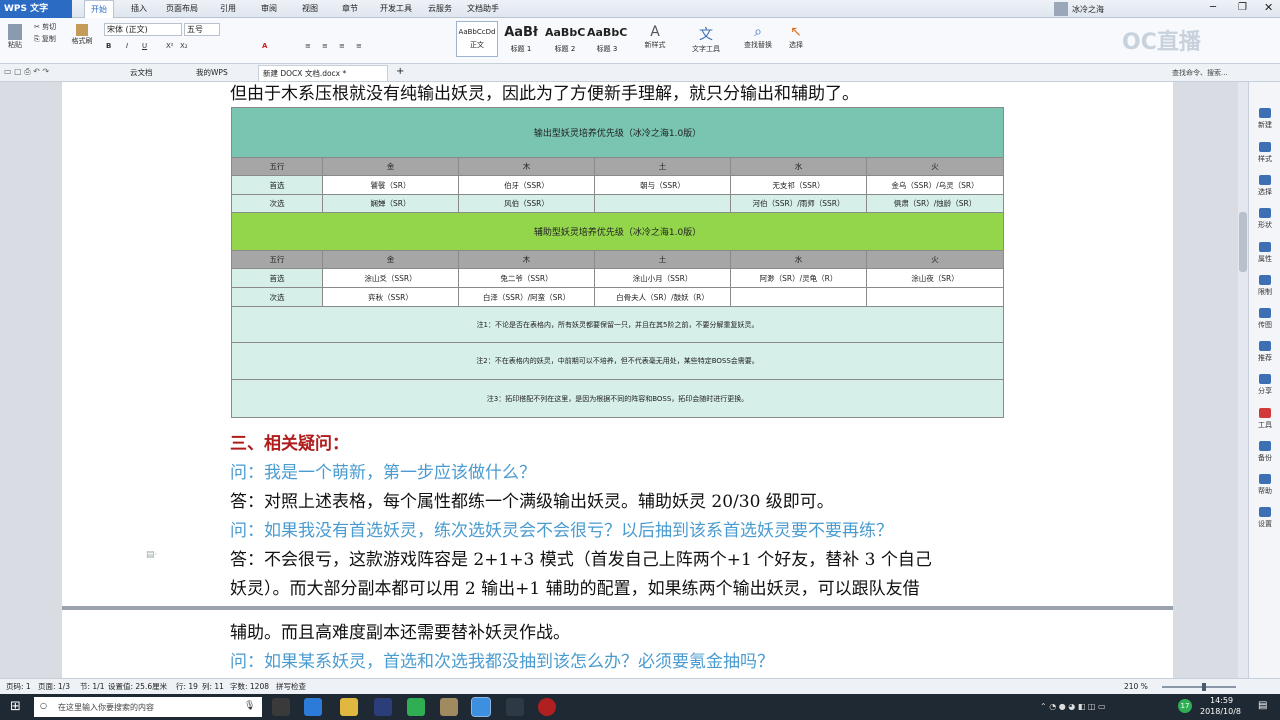 The height and width of the screenshot is (720, 1280). What do you see at coordinates (310, 8) in the screenshot?
I see `menu-view: 视图` at bounding box center [310, 8].